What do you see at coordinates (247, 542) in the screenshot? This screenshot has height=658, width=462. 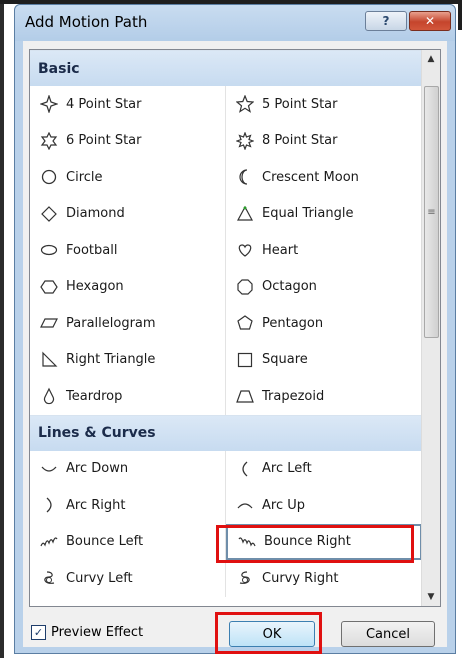 I see `bounce-right-icon` at bounding box center [247, 542].